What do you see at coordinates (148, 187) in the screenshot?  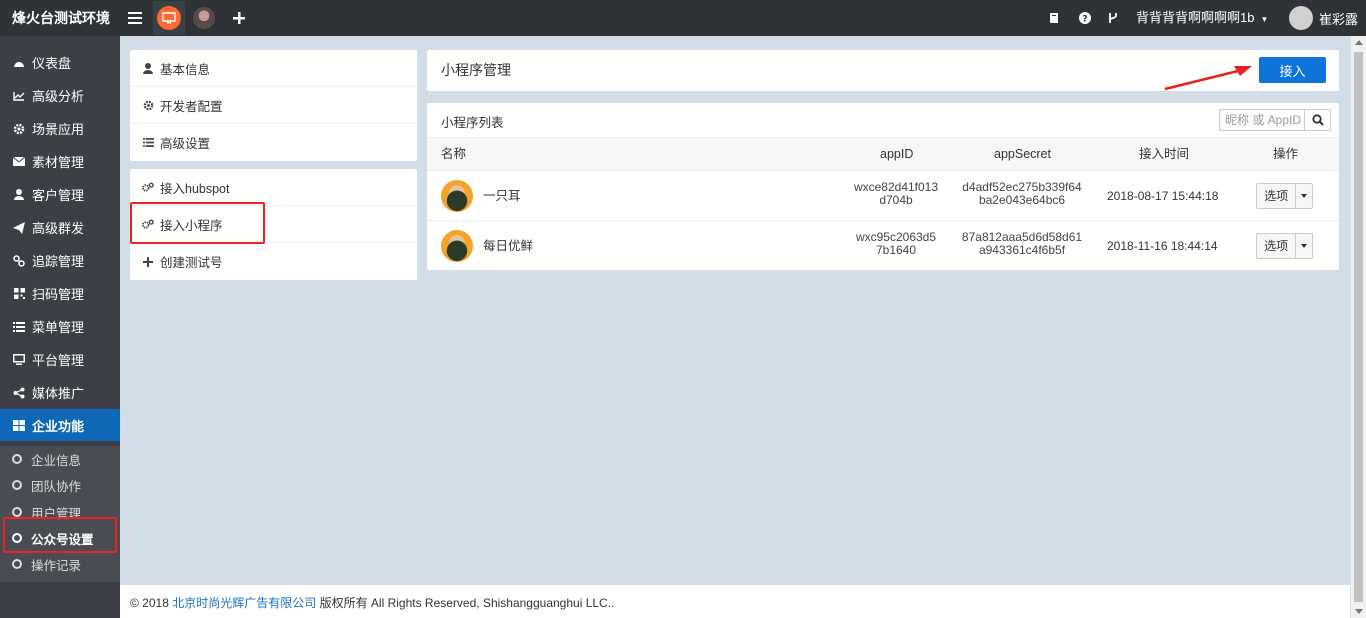 I see `gears-icon` at bounding box center [148, 187].